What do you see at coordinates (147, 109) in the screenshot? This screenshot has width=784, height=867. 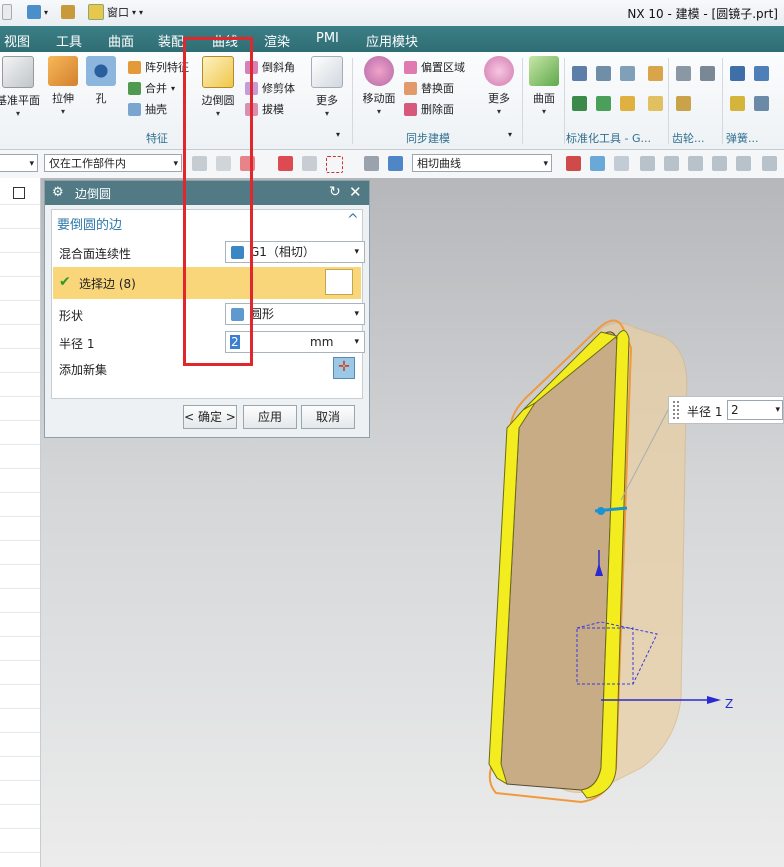 I see `shell-button: 抽壳` at bounding box center [147, 109].